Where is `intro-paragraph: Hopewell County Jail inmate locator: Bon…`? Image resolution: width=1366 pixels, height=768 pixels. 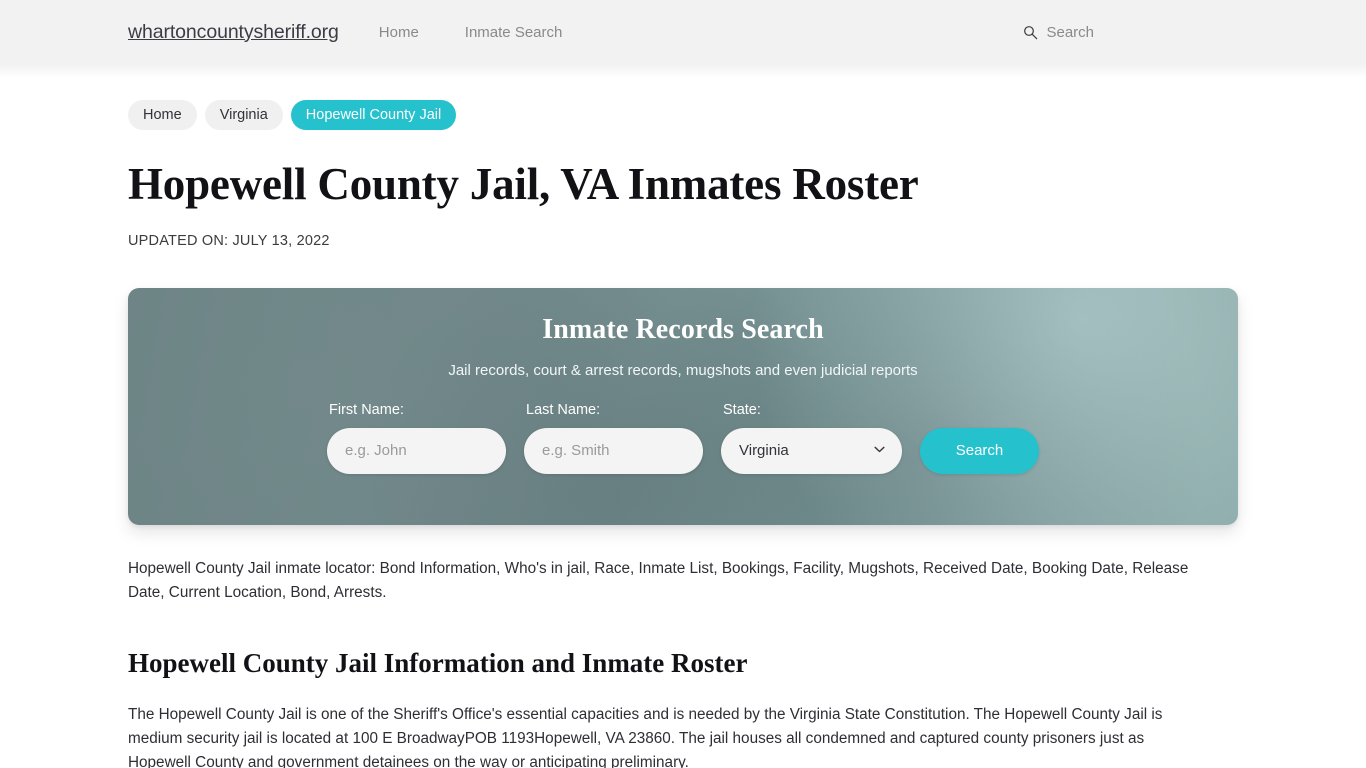 intro-paragraph: Hopewell County Jail inmate locator: Bon… is located at coordinates (658, 580).